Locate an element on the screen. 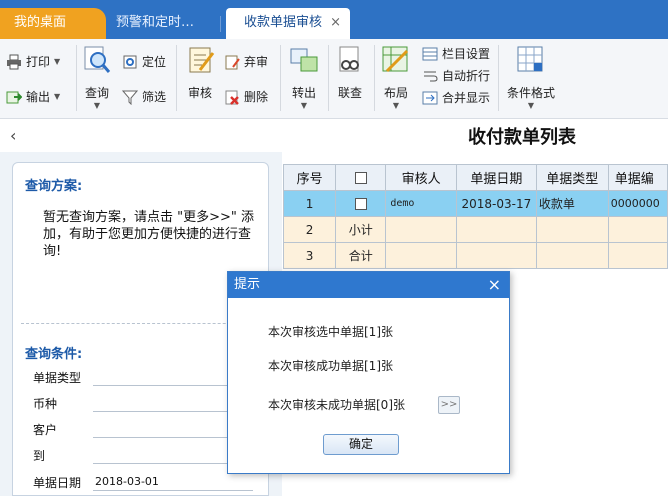  transfer-icon is located at coordinates (304, 60).